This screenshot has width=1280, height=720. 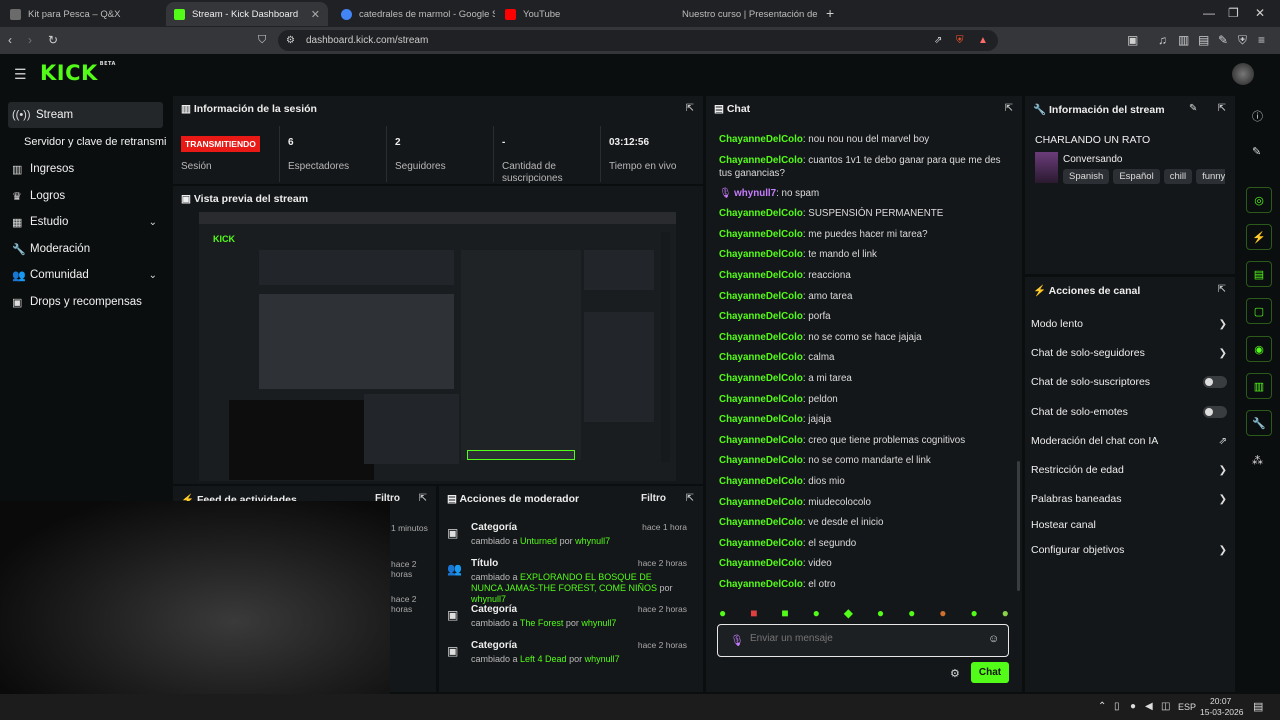 What do you see at coordinates (437, 346) in the screenshot?
I see `stream-preview-video: KICK` at bounding box center [437, 346].